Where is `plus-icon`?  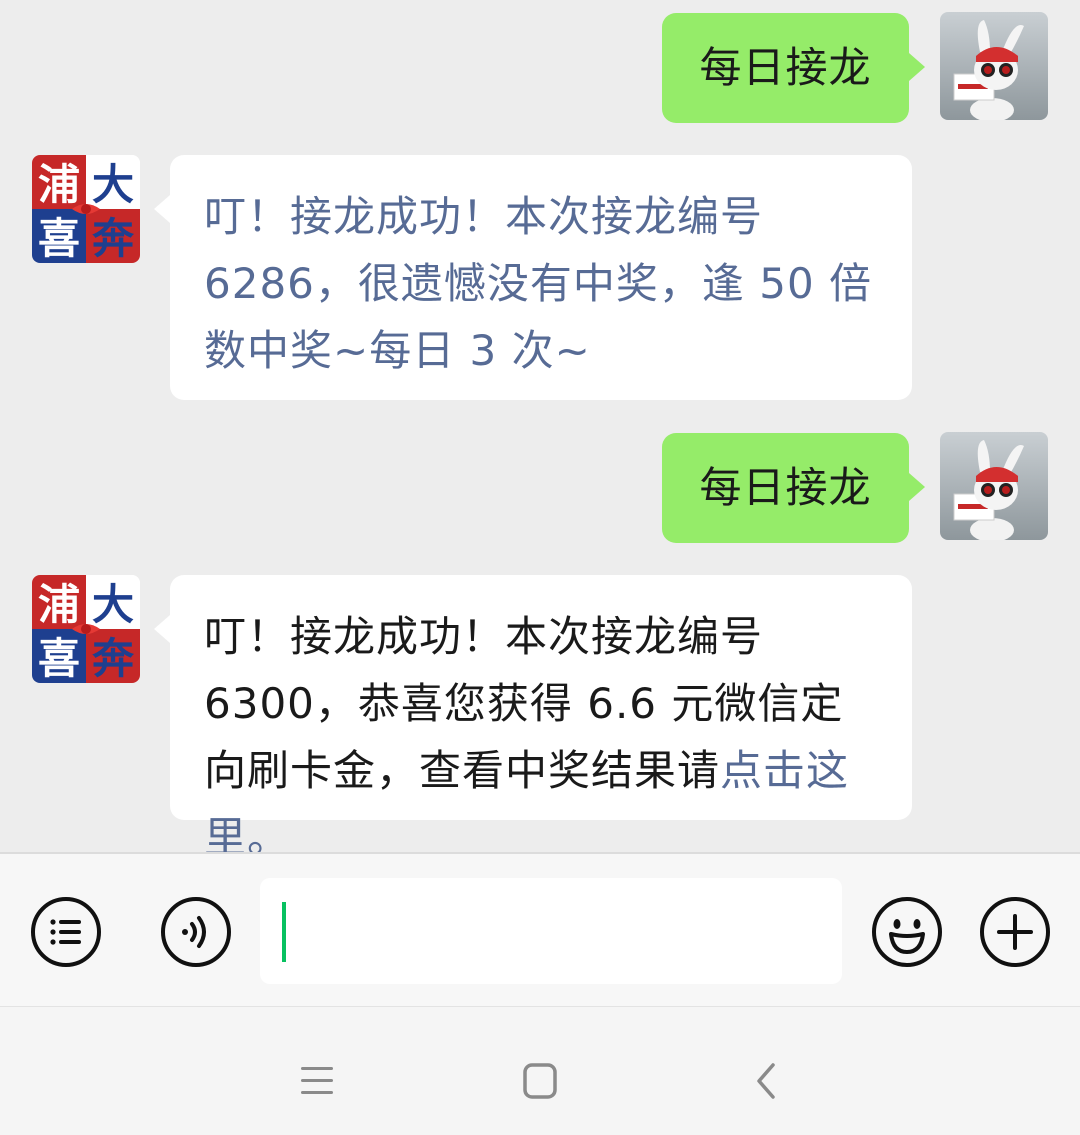
plus-icon is located at coordinates (1015, 932).